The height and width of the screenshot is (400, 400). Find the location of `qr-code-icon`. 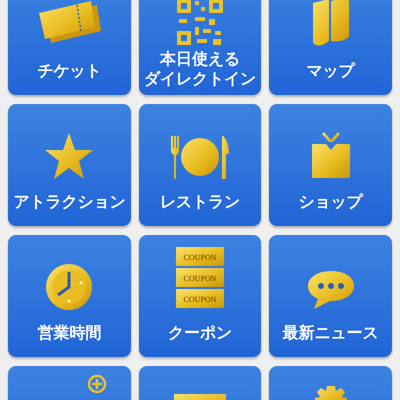

qr-code-icon is located at coordinates (199, 22).